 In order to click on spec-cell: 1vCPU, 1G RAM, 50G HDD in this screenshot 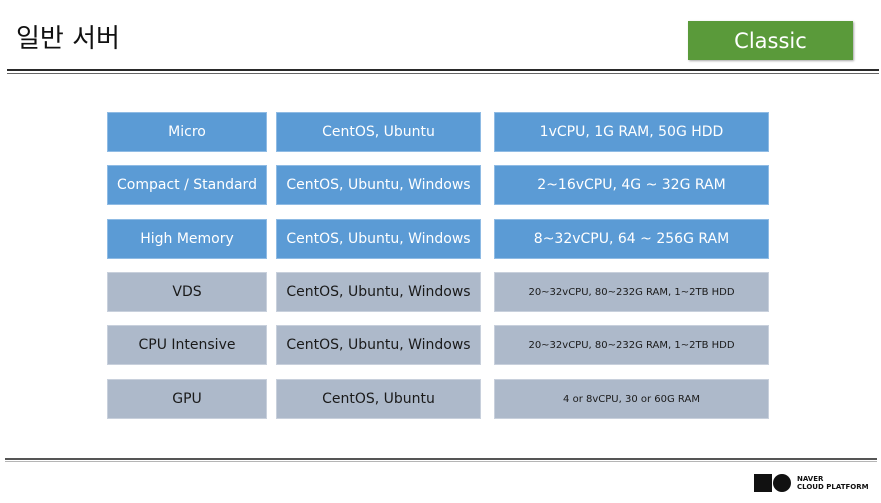, I will do `click(631, 132)`.